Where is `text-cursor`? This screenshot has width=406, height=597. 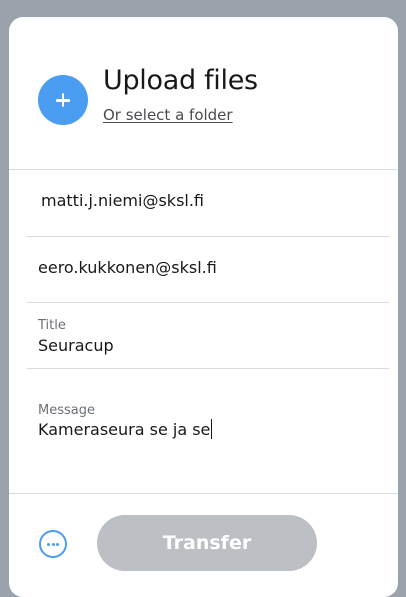
text-cursor is located at coordinates (212, 429).